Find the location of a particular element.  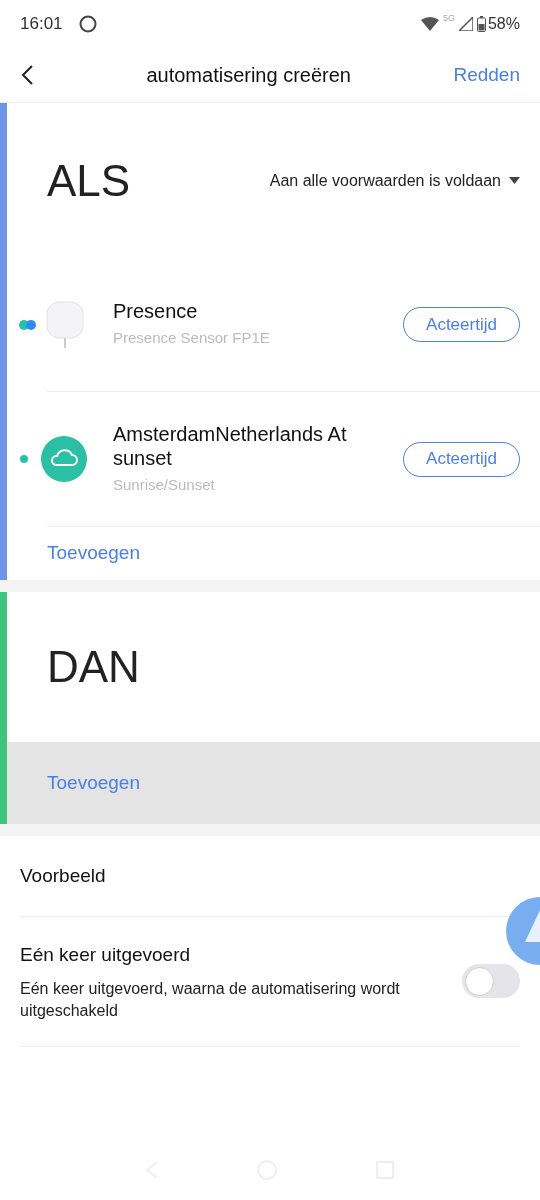

circle-icon is located at coordinates (87, 24).